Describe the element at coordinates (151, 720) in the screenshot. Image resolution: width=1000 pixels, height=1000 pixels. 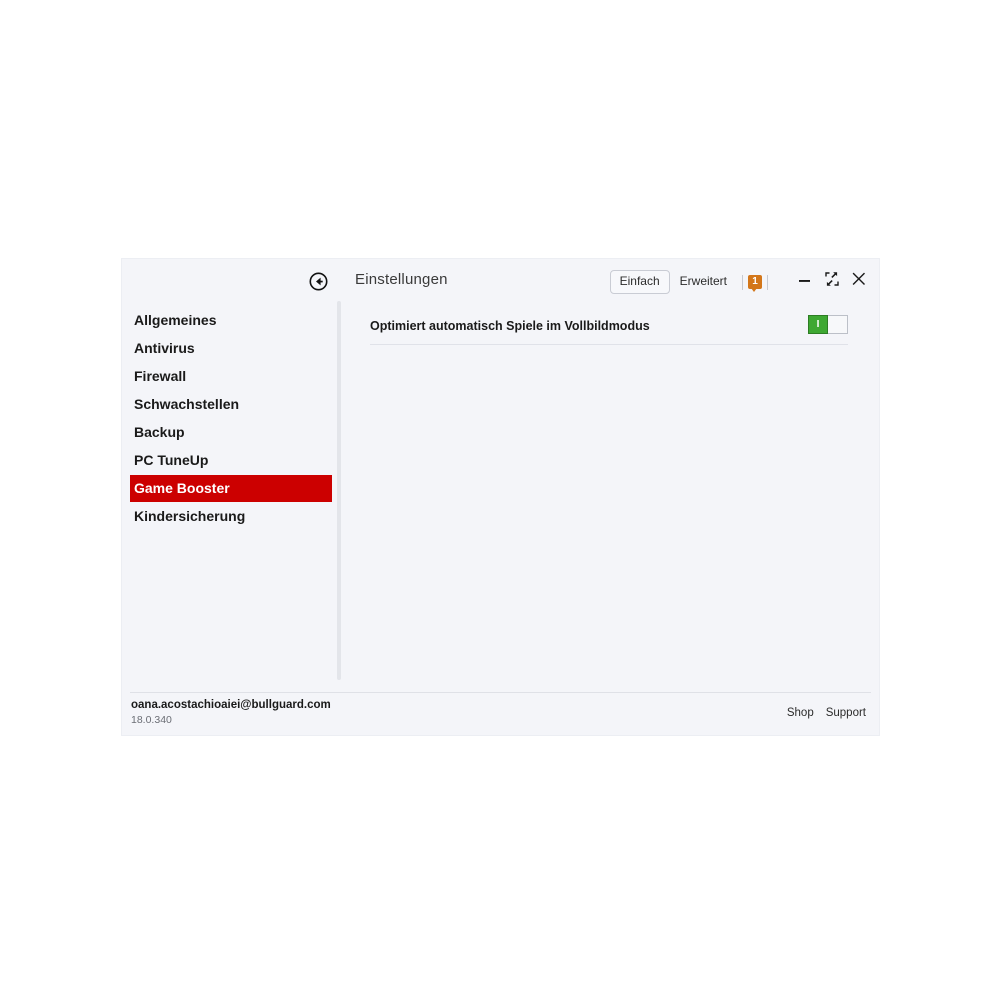
I see `version-label: 18.0.340` at that location.